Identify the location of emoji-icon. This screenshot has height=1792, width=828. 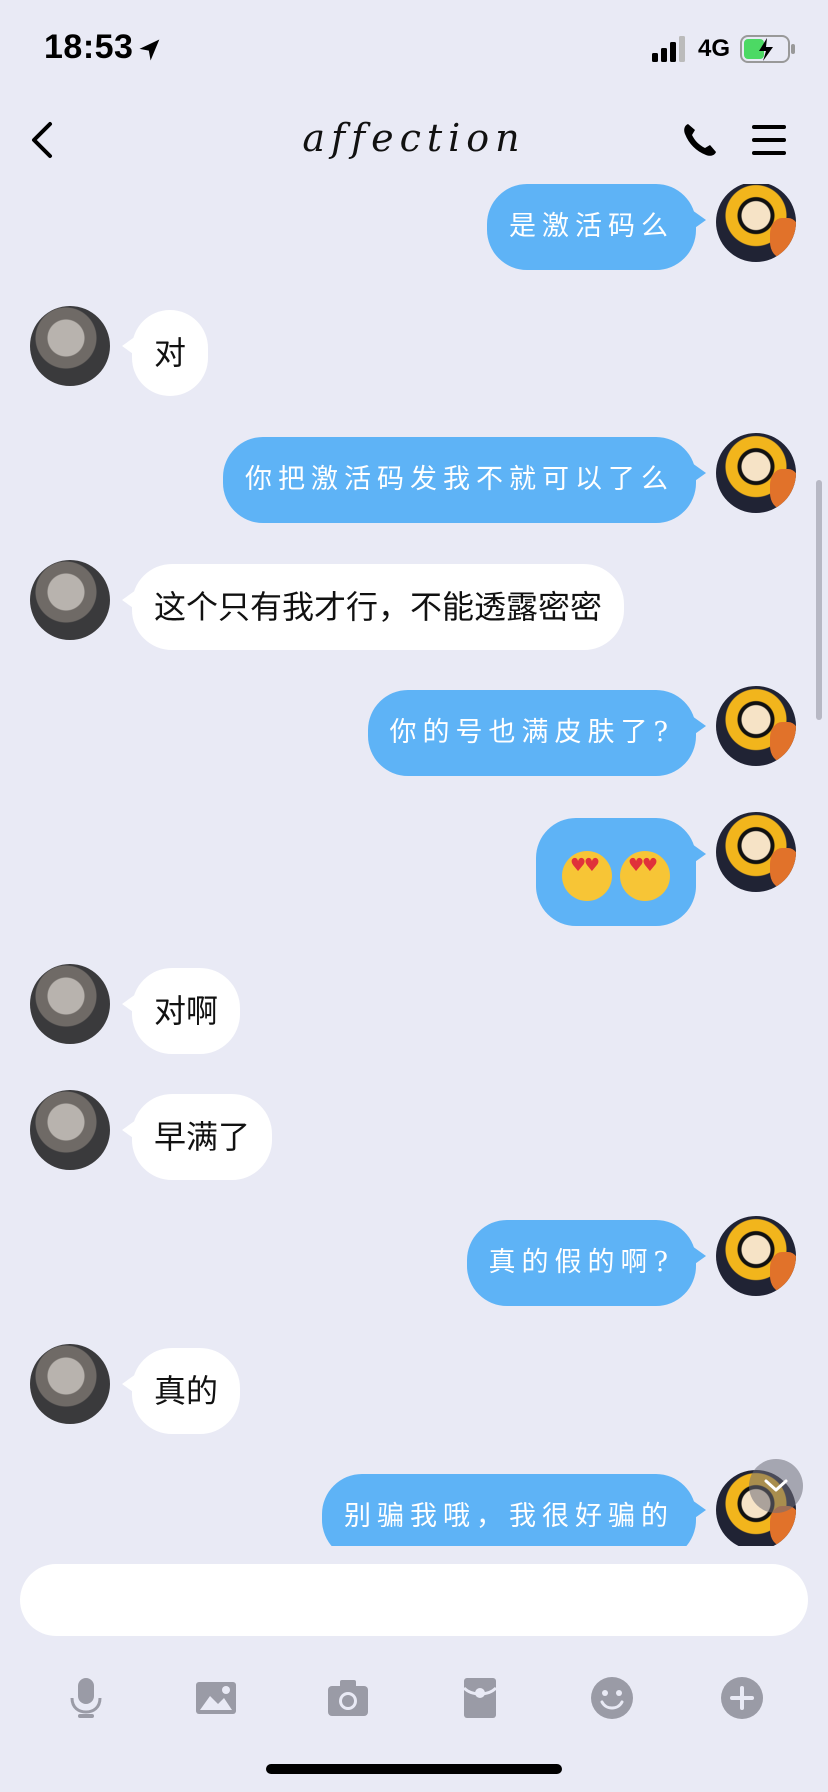
(612, 1698).